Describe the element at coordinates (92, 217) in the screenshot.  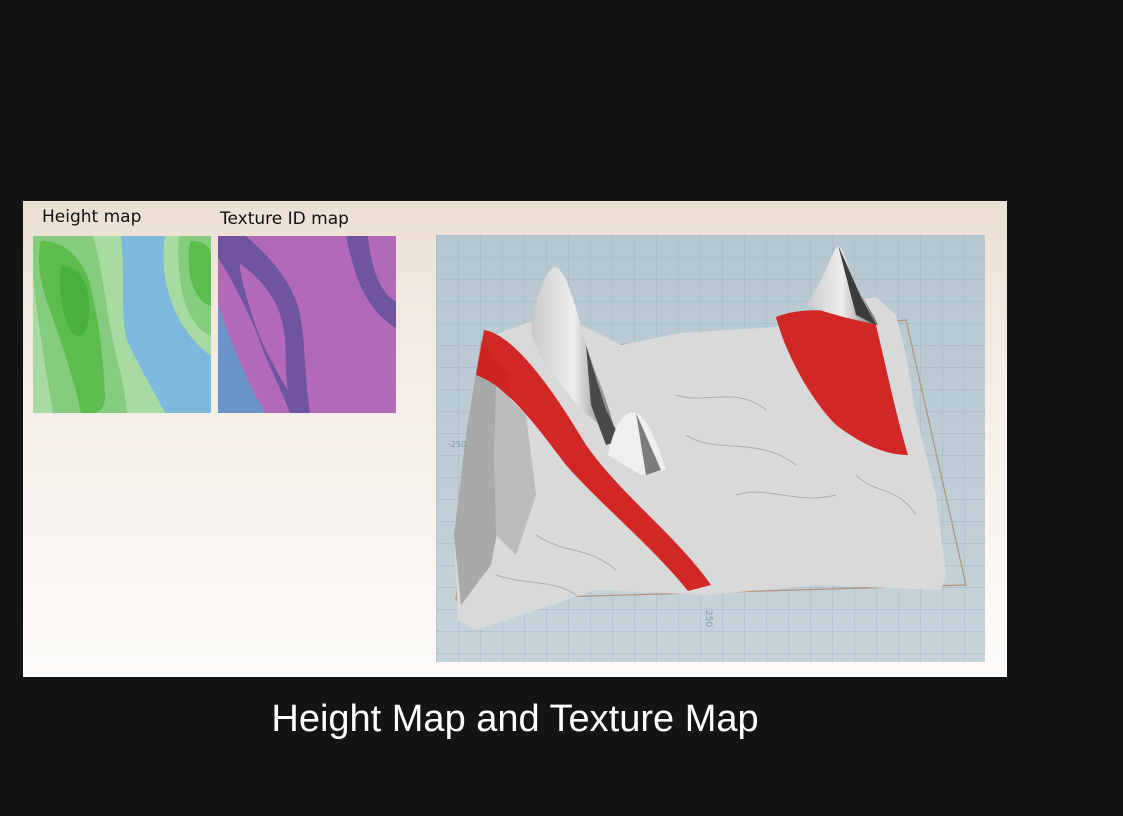
I see `height-map-label: Height map` at that location.